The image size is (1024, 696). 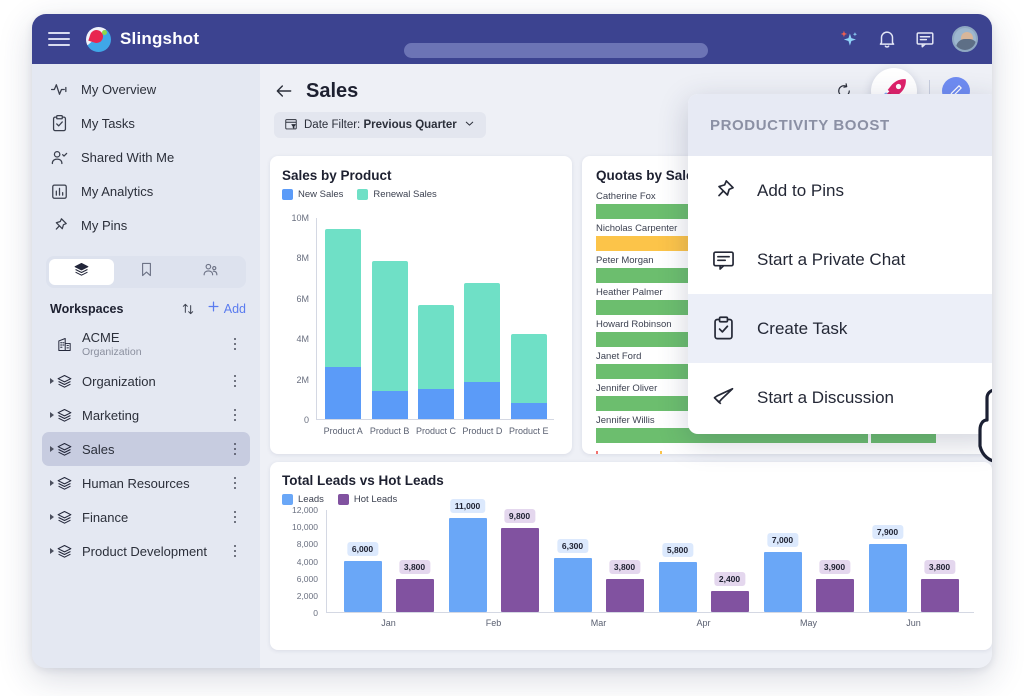 I want to click on bar-data-label: 7,000, so click(x=782, y=539).